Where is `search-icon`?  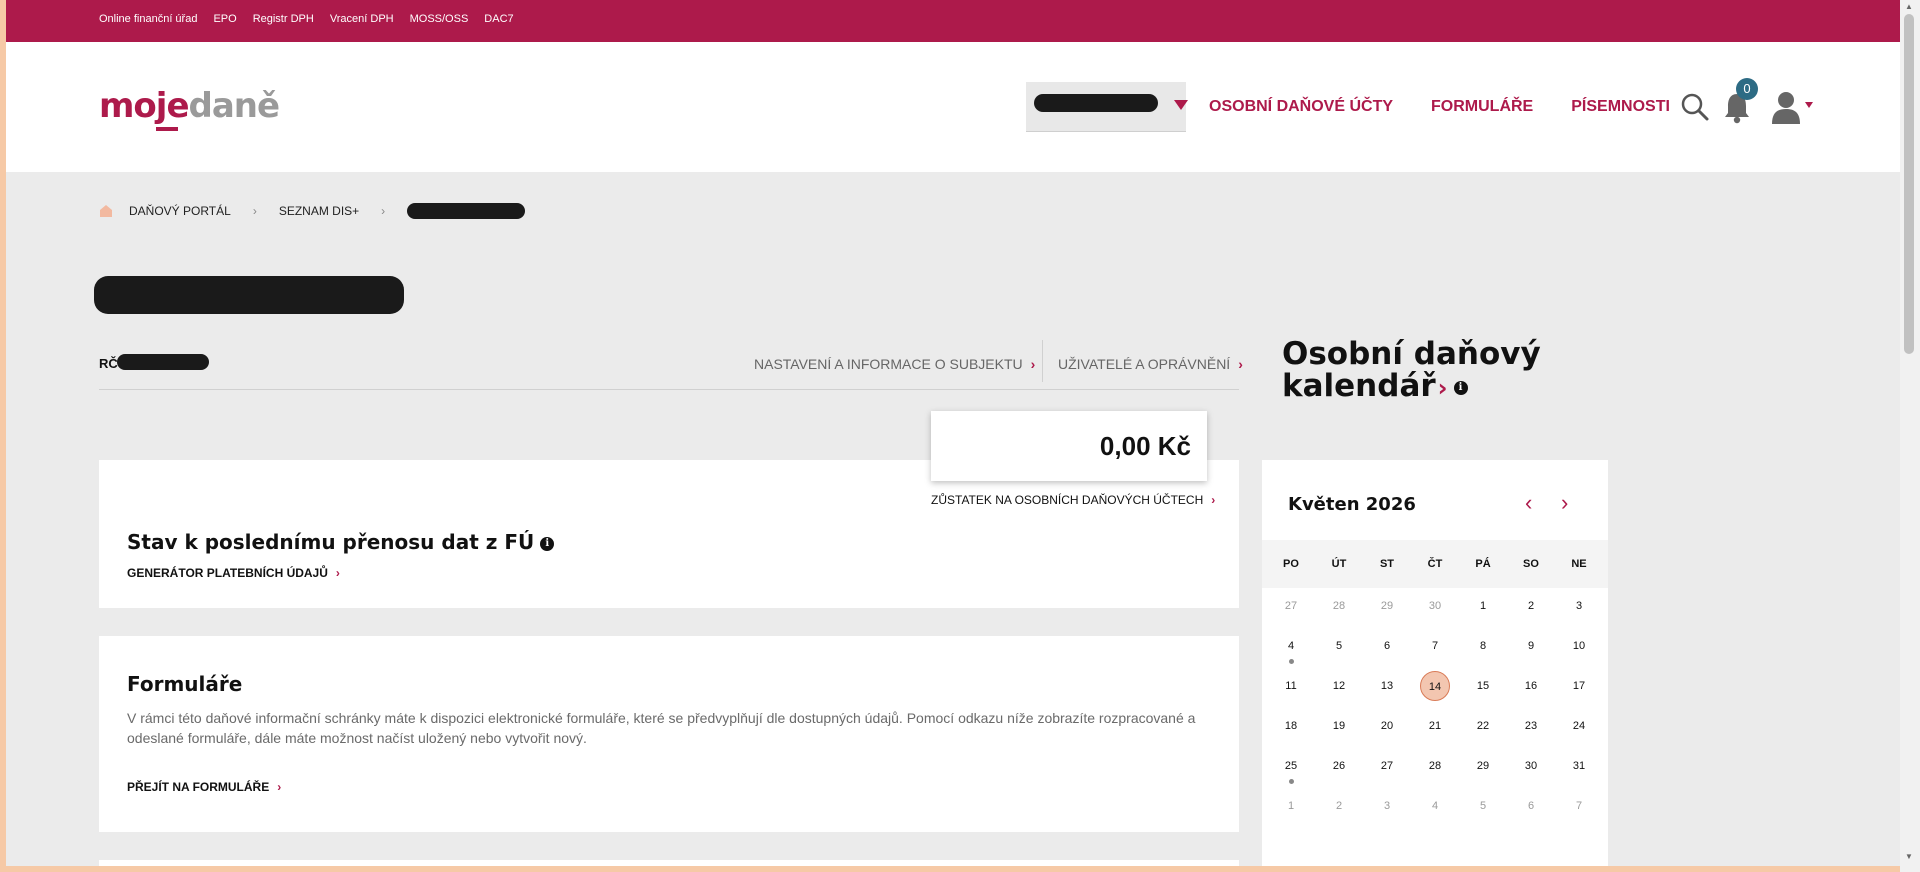
search-icon is located at coordinates (1695, 107).